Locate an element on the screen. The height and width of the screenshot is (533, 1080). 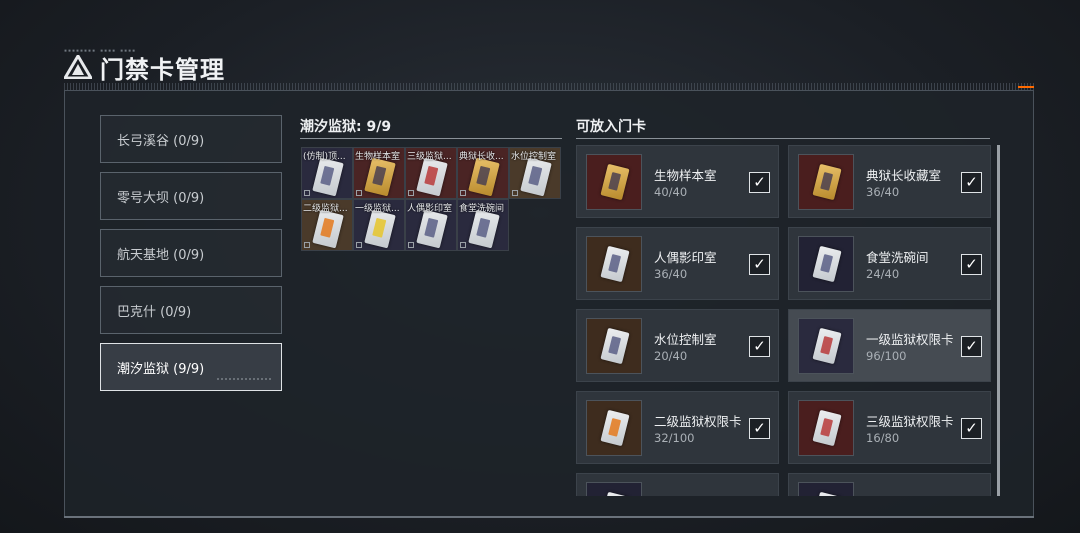
keycard-name: 典狱长收藏室 is located at coordinates (904, 175).